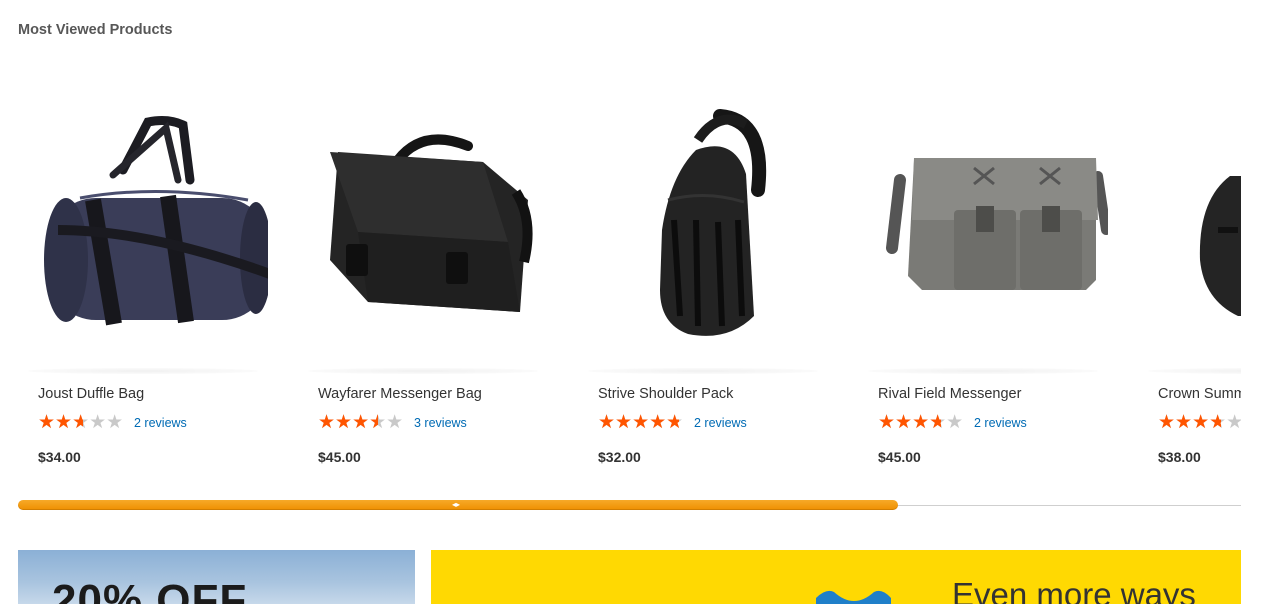 Image resolution: width=1261 pixels, height=604 pixels. I want to click on messenger-bag-icon, so click(431, 223).